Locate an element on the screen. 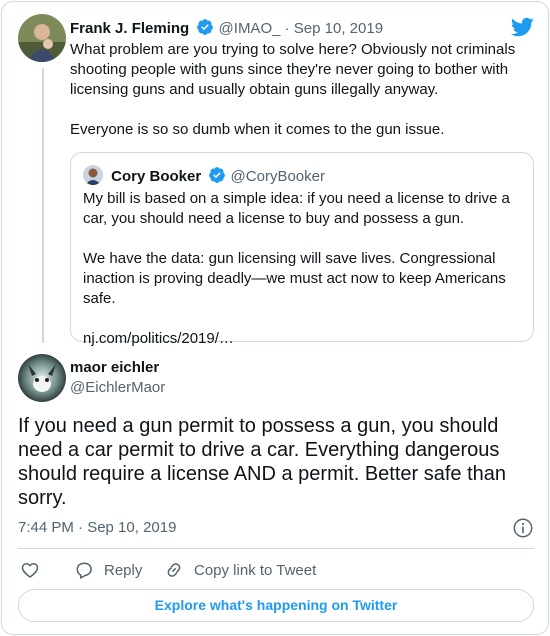 The width and height of the screenshot is (550, 636). copy-link-button: Copy link to Tweet is located at coordinates (240, 570).